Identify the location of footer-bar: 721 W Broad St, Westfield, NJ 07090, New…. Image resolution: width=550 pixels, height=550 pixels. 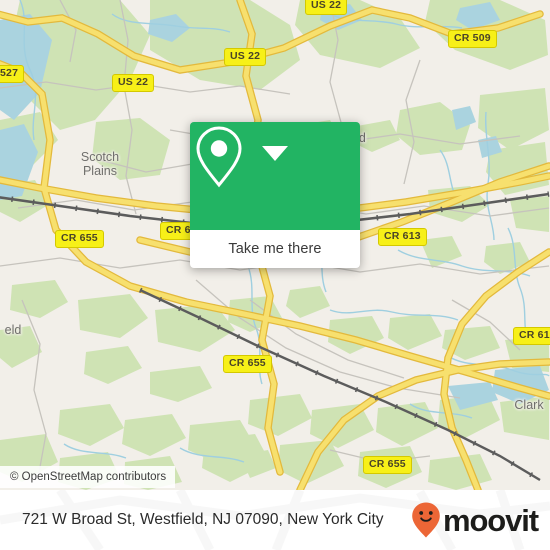
(275, 520).